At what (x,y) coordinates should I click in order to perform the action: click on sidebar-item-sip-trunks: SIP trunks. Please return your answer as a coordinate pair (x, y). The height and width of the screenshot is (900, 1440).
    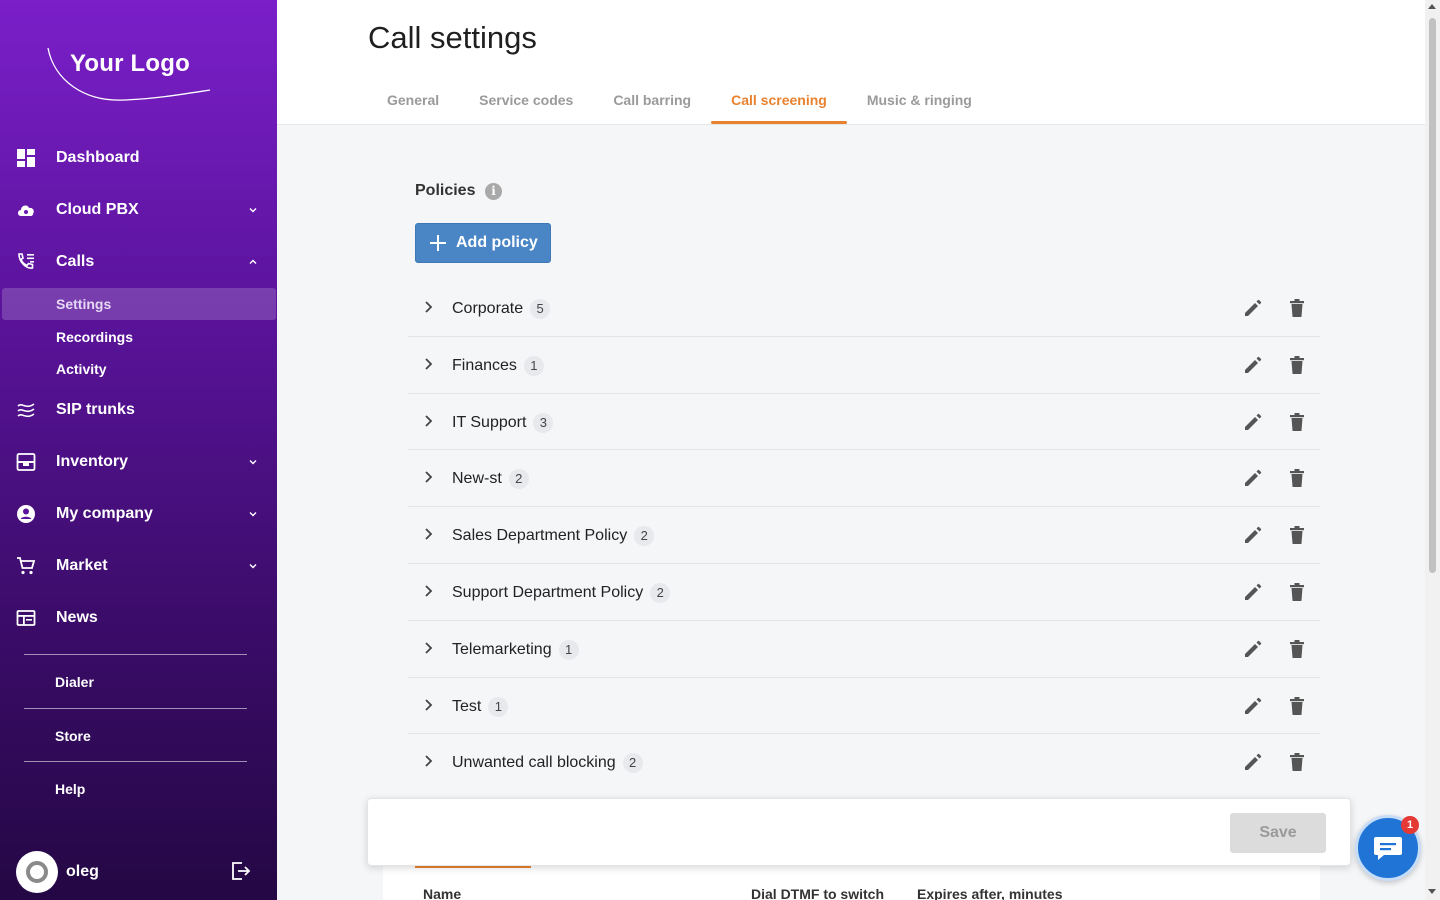
    Looking at the image, I should click on (138, 410).